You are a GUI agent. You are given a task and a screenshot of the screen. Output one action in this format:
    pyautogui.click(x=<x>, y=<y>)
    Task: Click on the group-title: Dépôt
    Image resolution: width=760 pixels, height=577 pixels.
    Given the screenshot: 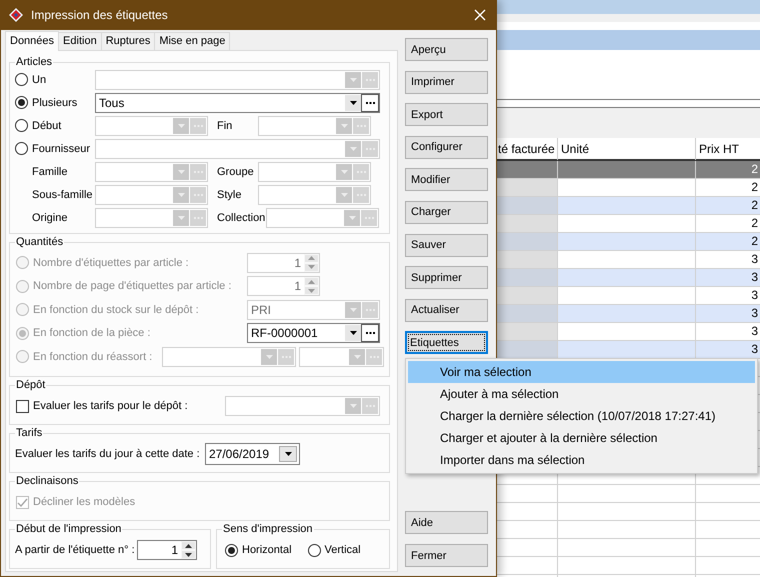 What is the action you would take?
    pyautogui.click(x=30, y=385)
    